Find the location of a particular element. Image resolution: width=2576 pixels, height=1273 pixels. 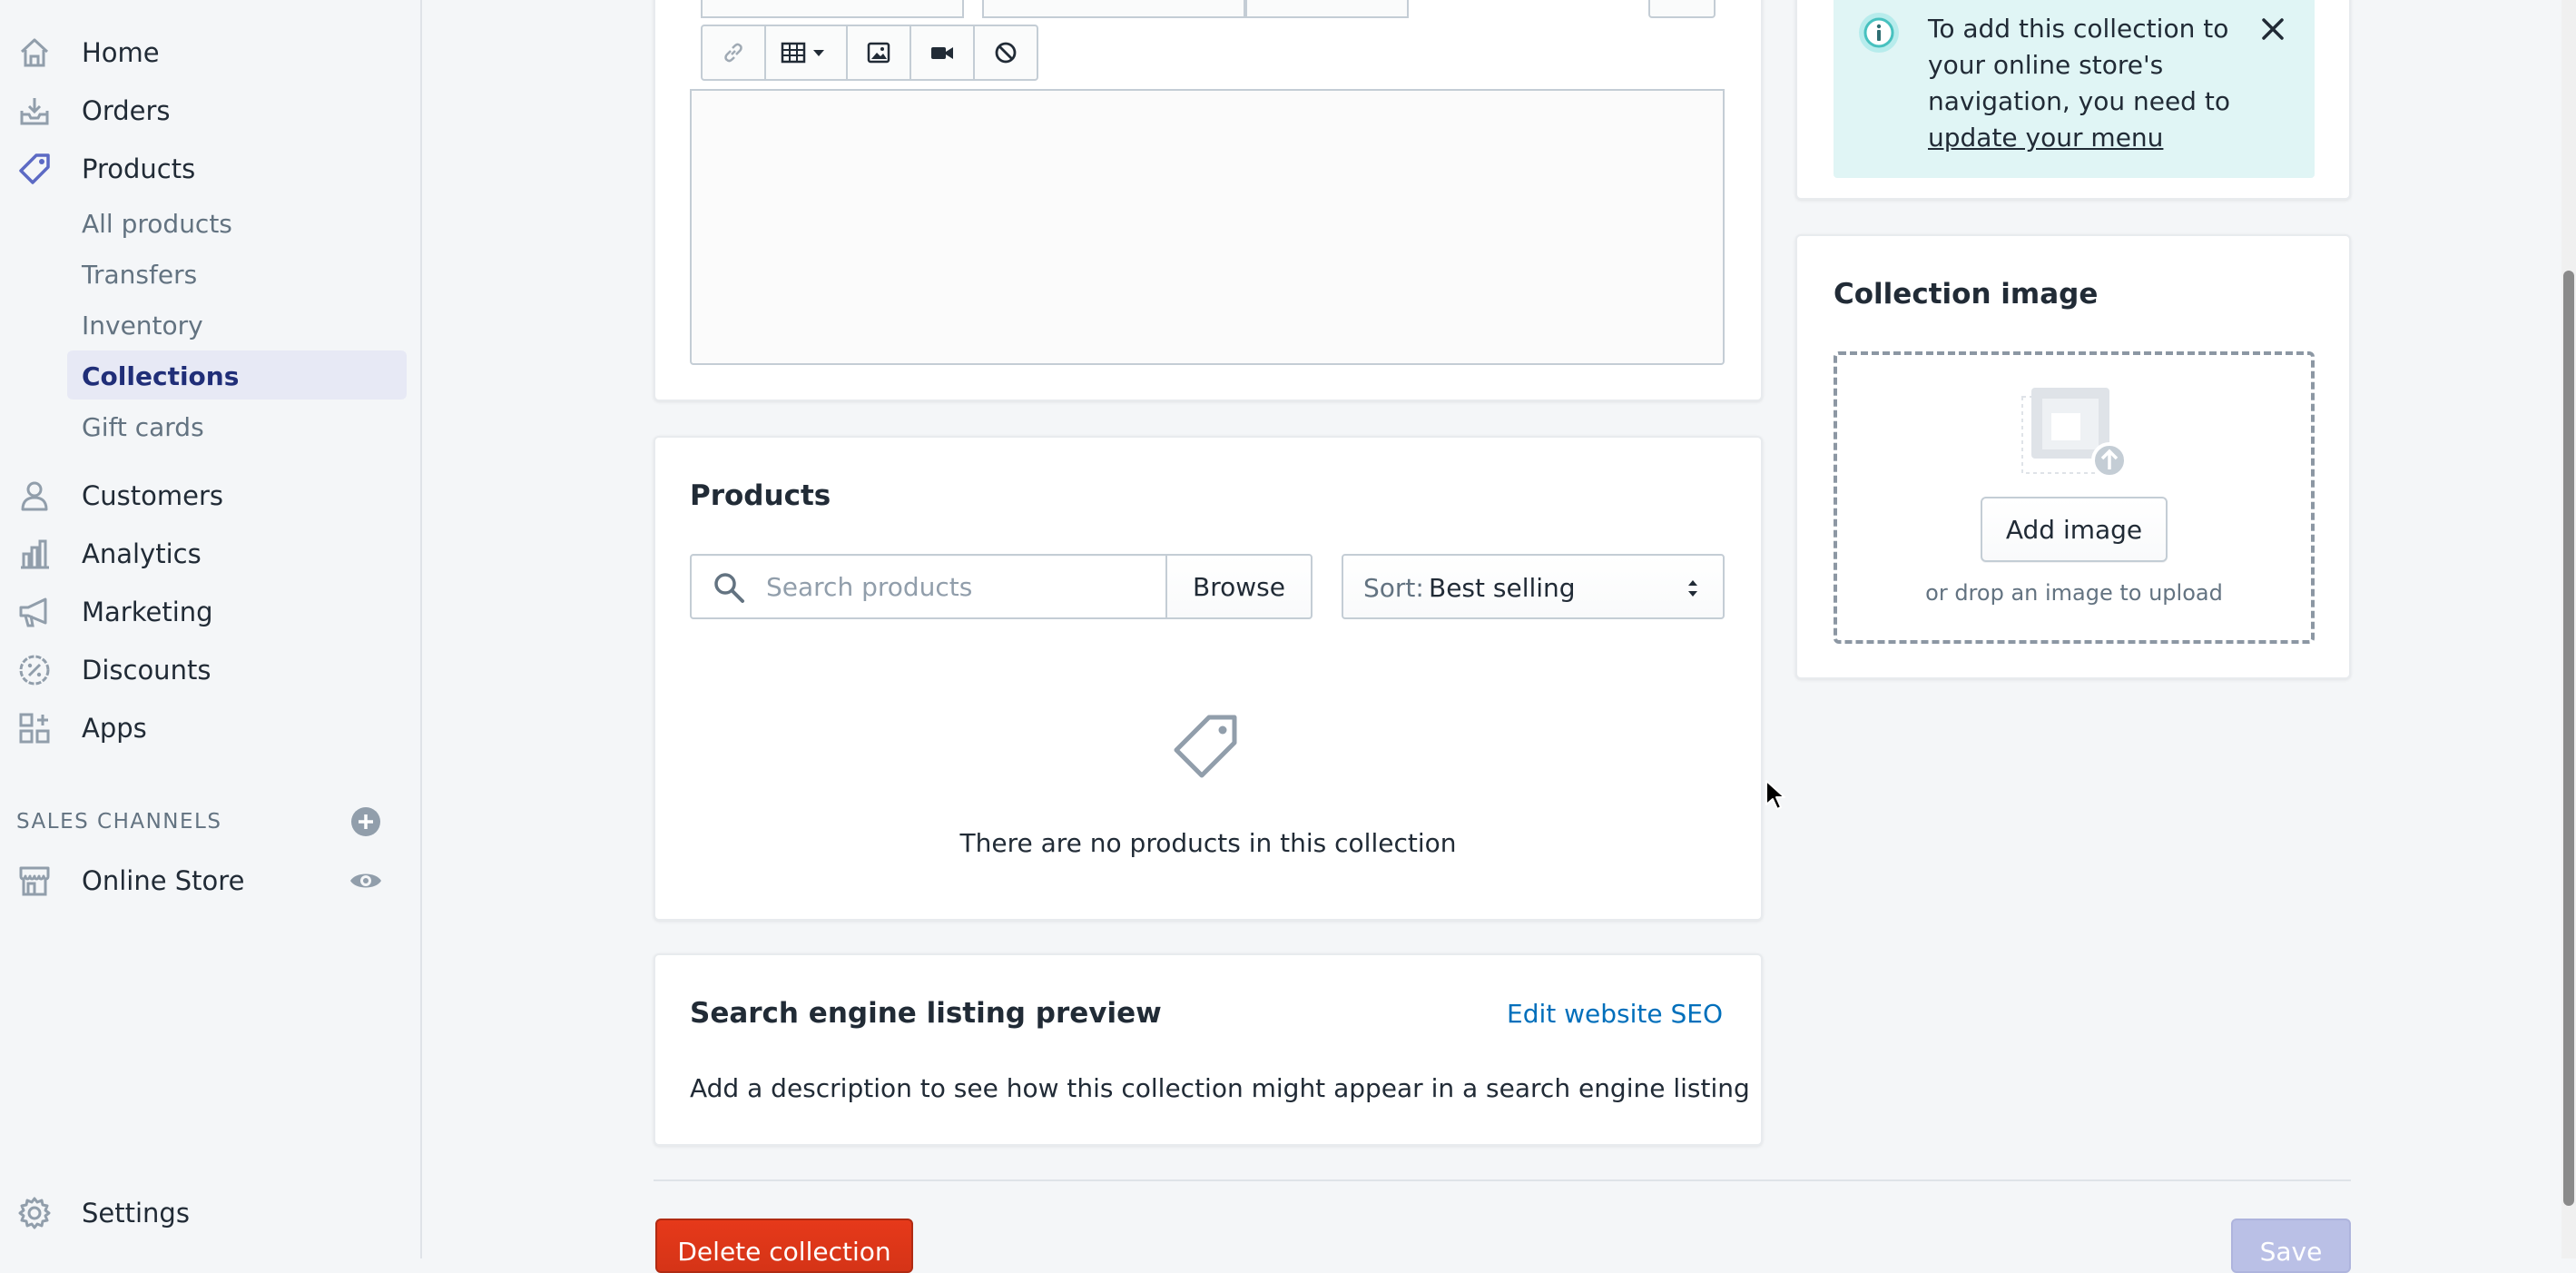

insert-link-button is located at coordinates (733, 53).